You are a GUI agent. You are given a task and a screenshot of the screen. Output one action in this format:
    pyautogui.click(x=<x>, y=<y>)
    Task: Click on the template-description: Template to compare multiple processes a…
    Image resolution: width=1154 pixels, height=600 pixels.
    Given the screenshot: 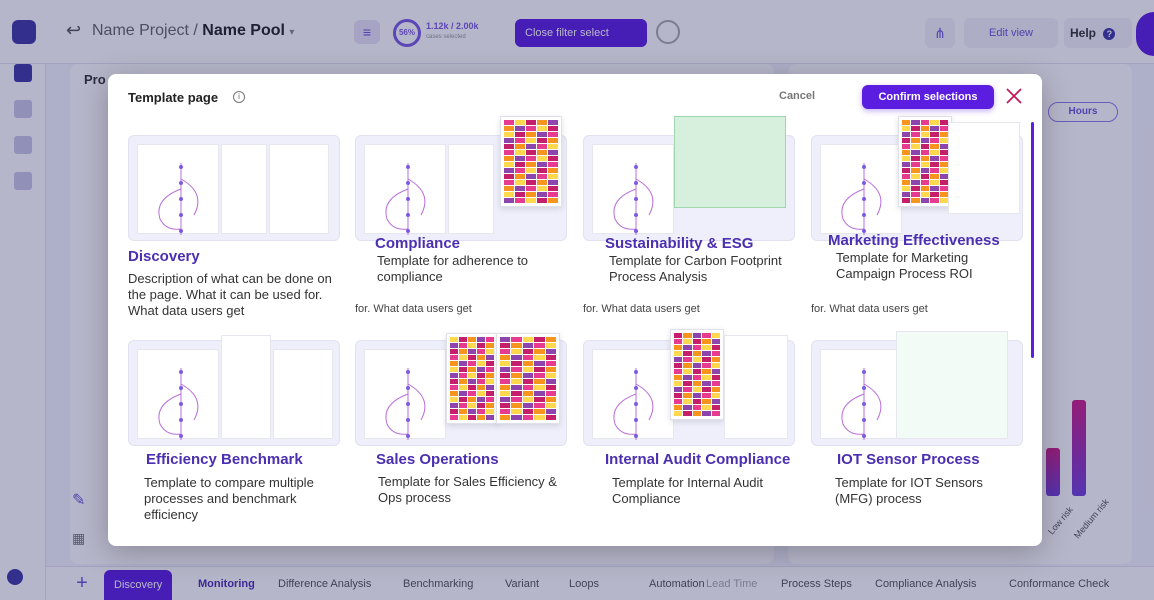 What is the action you would take?
    pyautogui.click(x=229, y=498)
    